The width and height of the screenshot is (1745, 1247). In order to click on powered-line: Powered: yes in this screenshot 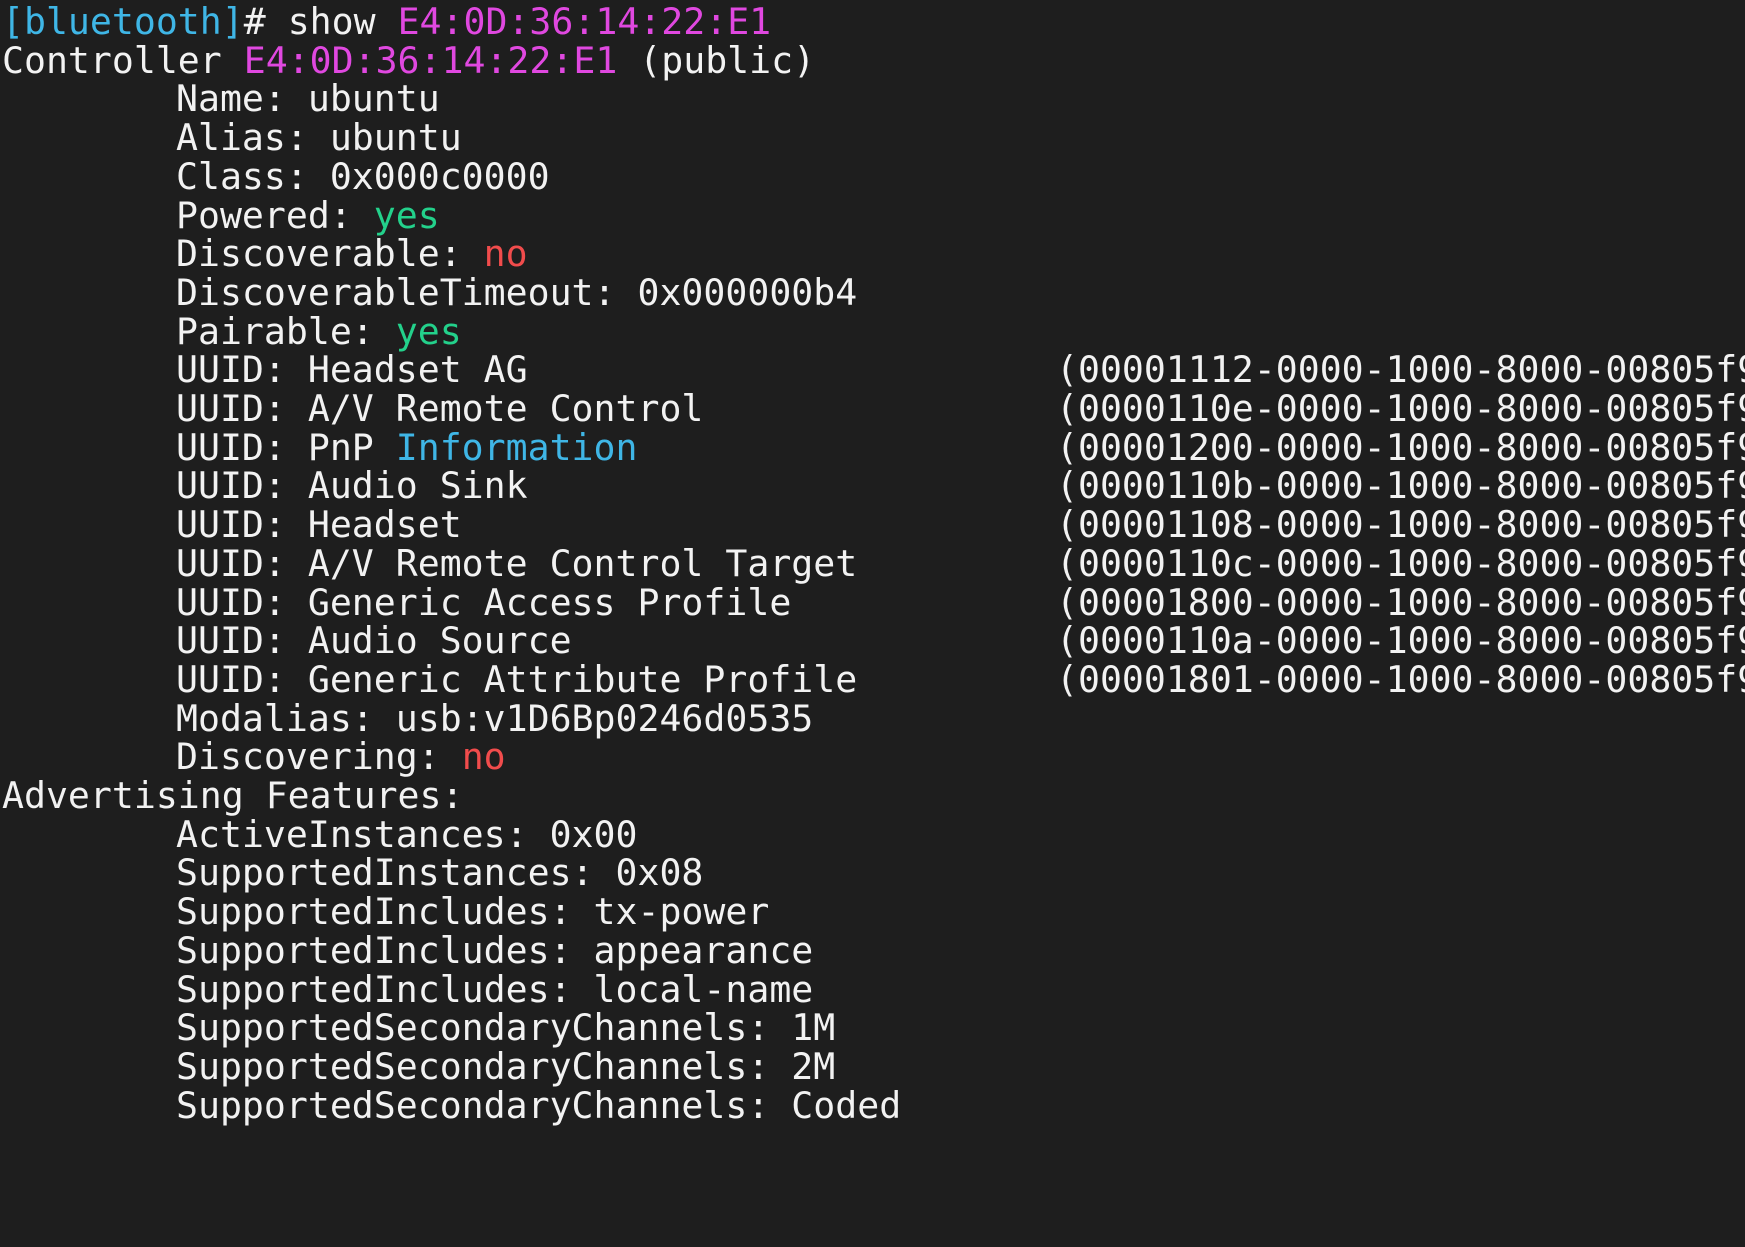, I will do `click(308, 215)`.